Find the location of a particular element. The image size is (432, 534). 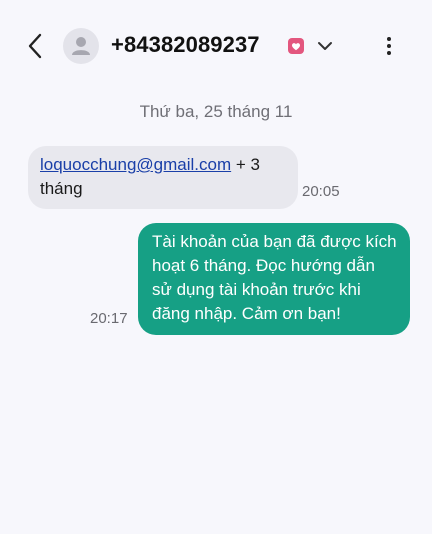

more-vertical-icon is located at coordinates (389, 46).